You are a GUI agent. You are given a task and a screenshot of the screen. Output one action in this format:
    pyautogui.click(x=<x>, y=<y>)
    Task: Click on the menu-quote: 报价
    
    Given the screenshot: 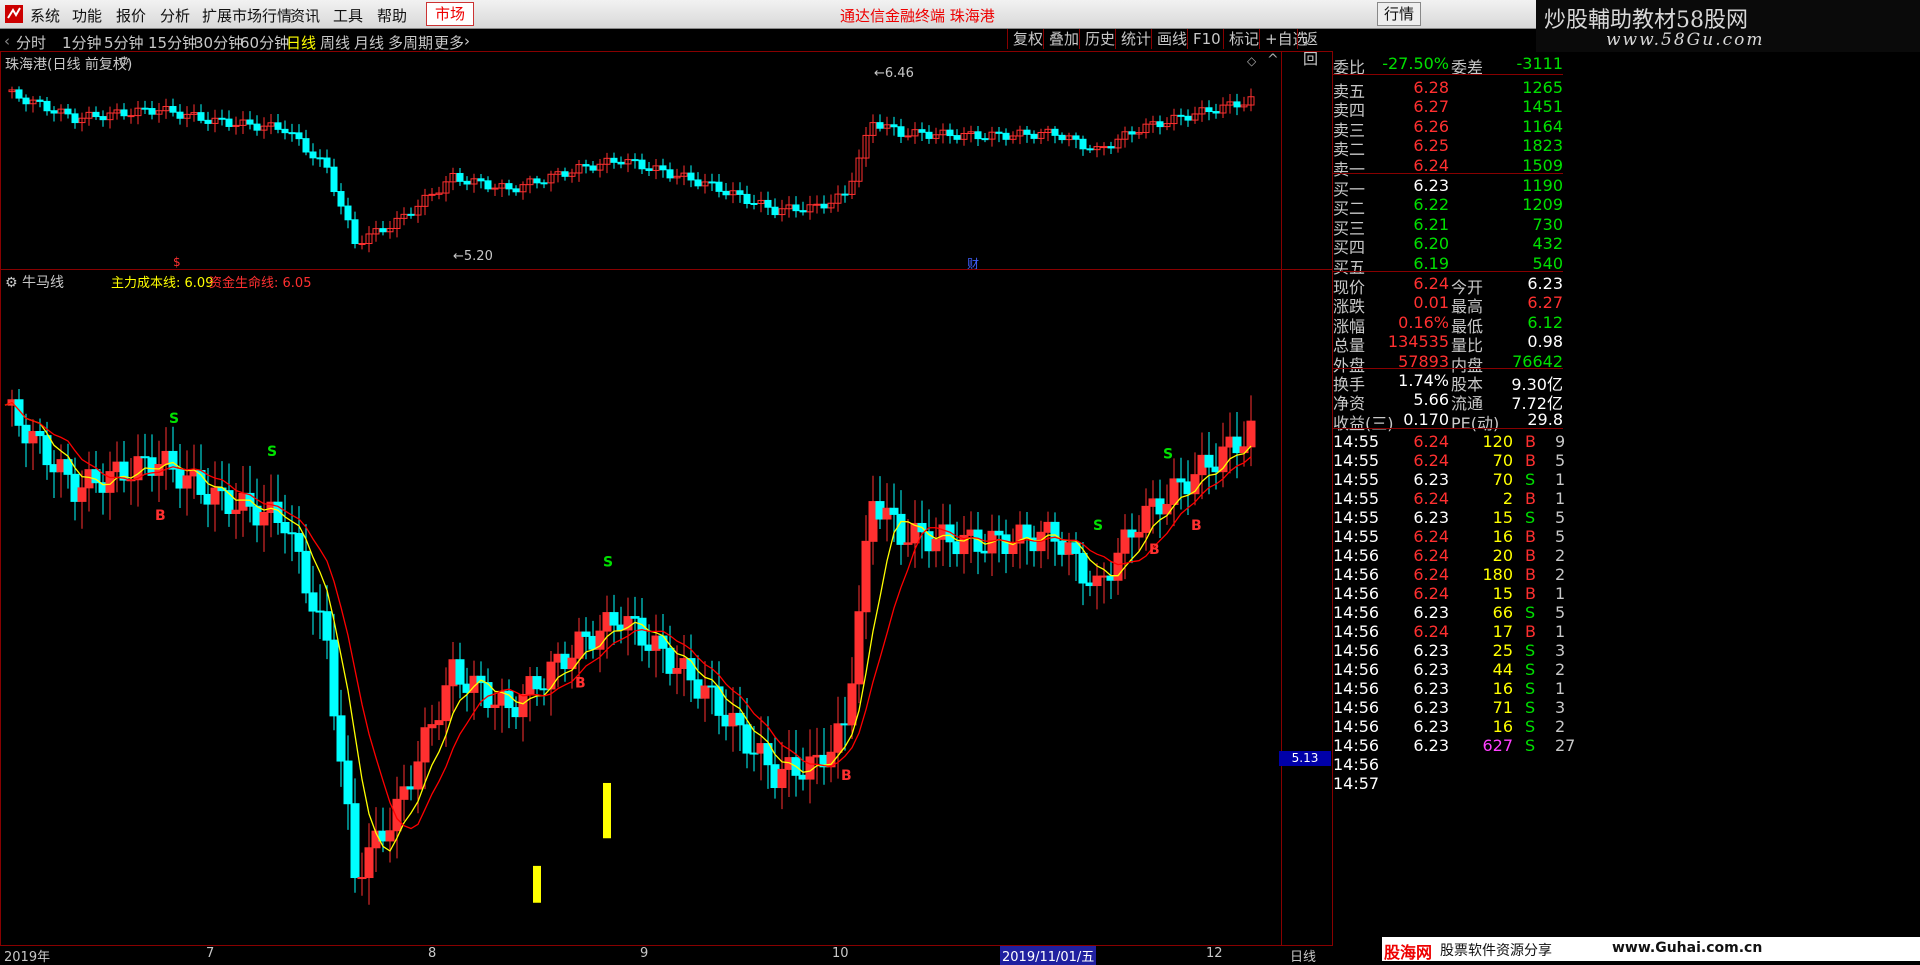 What is the action you would take?
    pyautogui.click(x=131, y=15)
    